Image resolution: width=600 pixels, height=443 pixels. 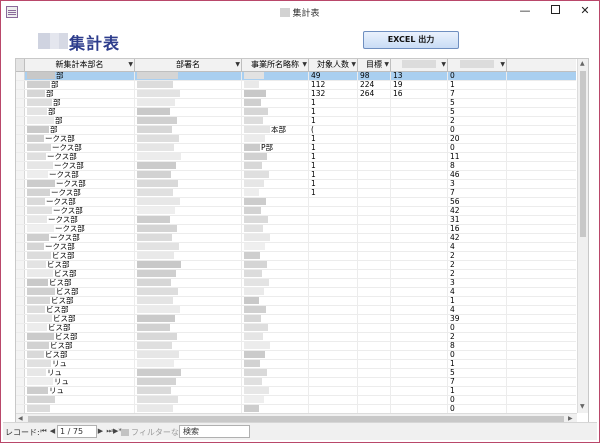 What do you see at coordinates (154, 432) in the screenshot?
I see `filter-status: フィルターなし` at bounding box center [154, 432].